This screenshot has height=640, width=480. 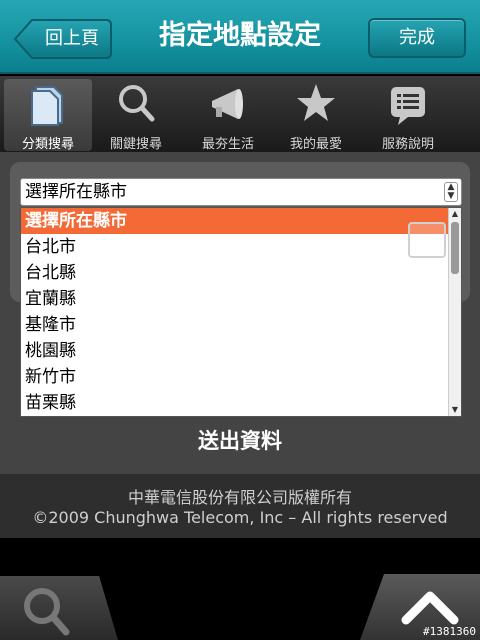 I want to click on folder-icon, so click(x=47, y=106).